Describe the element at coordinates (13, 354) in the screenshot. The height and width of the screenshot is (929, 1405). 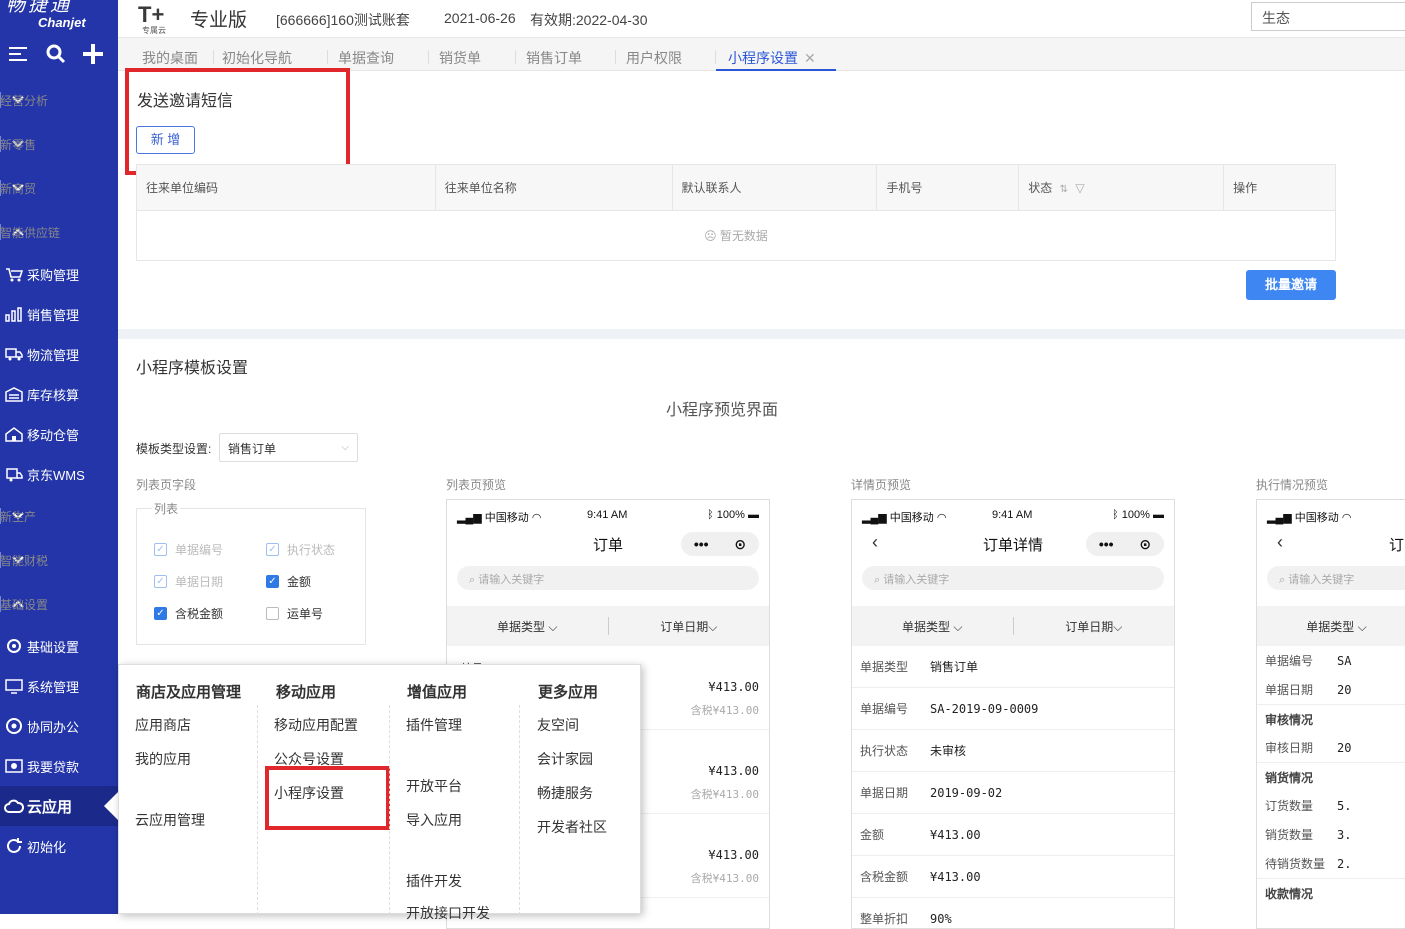
I see `truck-icon` at that location.